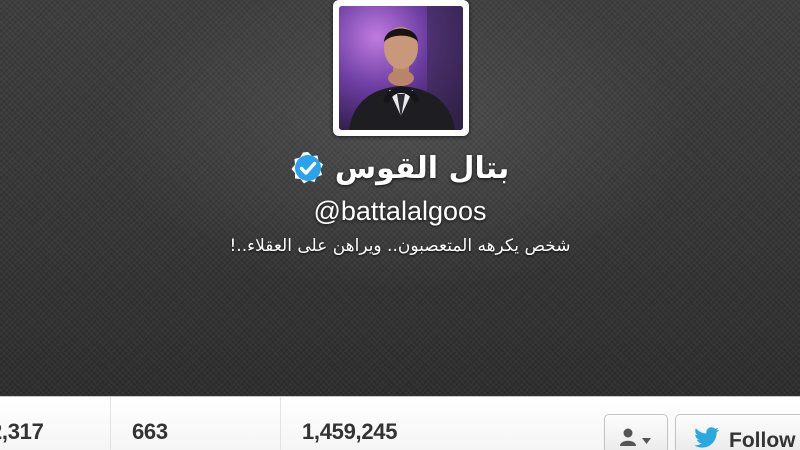 Image resolution: width=800 pixels, height=450 pixels. I want to click on name-row: بتال القوس, so click(400, 168).